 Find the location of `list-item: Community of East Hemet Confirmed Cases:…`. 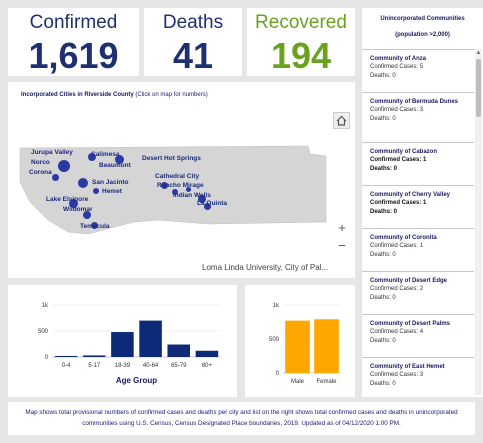

list-item: Community of East Hemet Confirmed Cases:… is located at coordinates (418, 377).